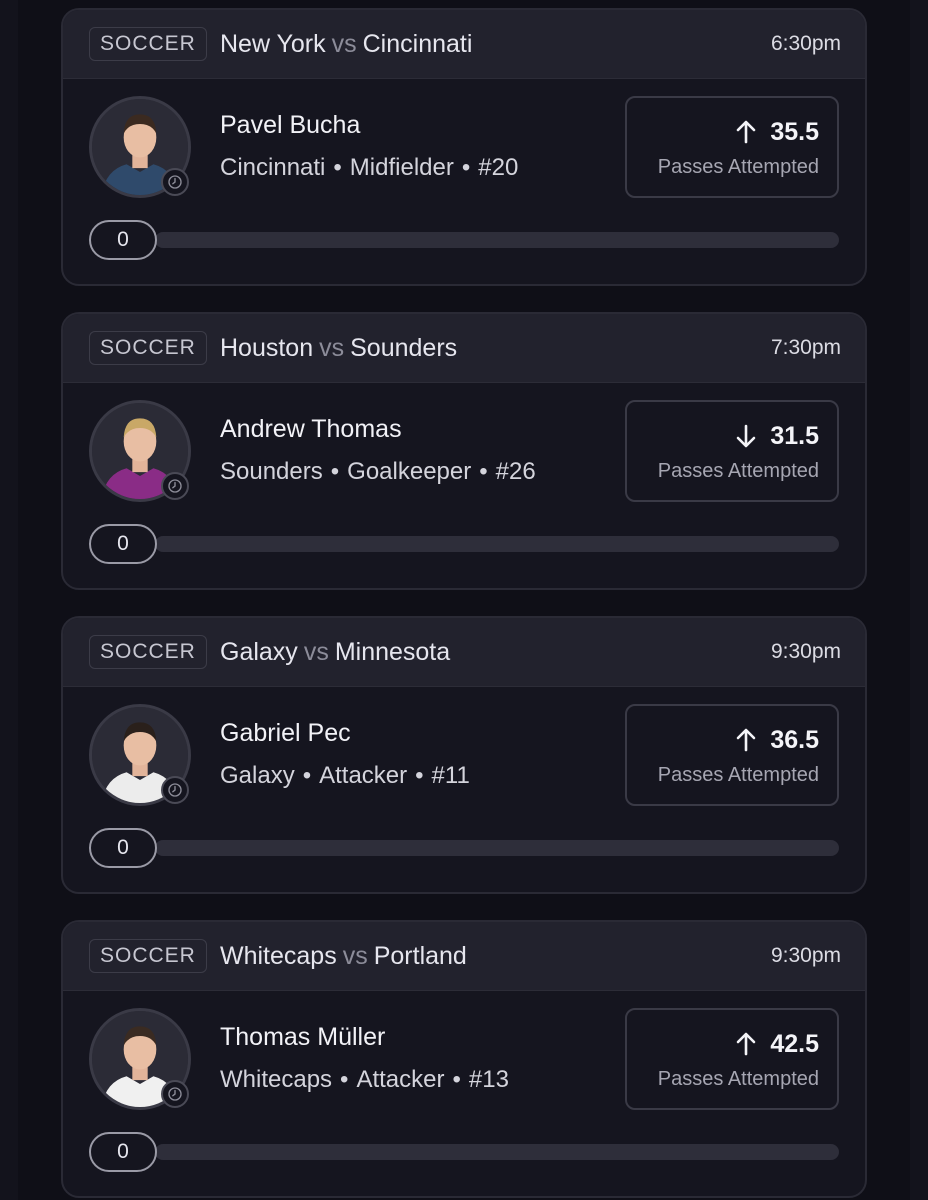 Image resolution: width=928 pixels, height=1200 pixels. What do you see at coordinates (303, 1037) in the screenshot?
I see `player-name: Thomas Müller` at bounding box center [303, 1037].